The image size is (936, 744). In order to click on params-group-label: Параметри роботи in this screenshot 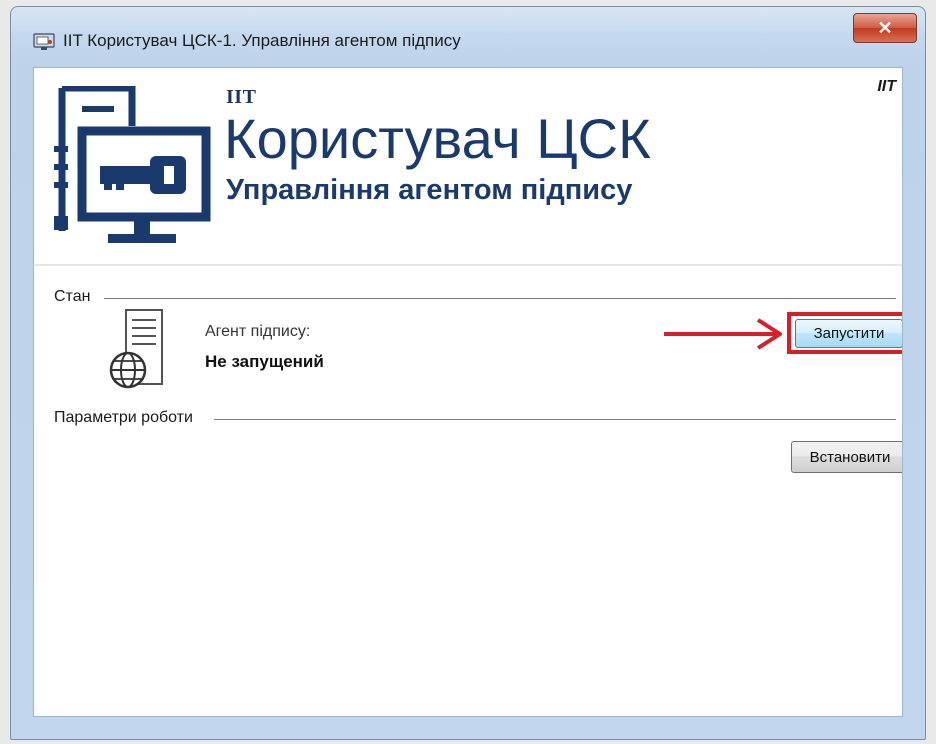, I will do `click(127, 418)`.